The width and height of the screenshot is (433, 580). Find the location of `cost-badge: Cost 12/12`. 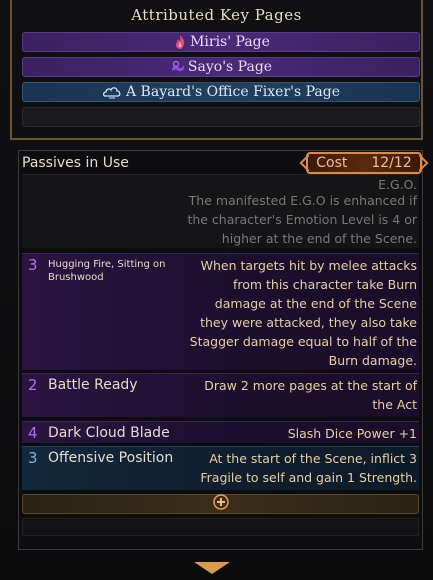

cost-badge: Cost 12/12 is located at coordinates (364, 163).